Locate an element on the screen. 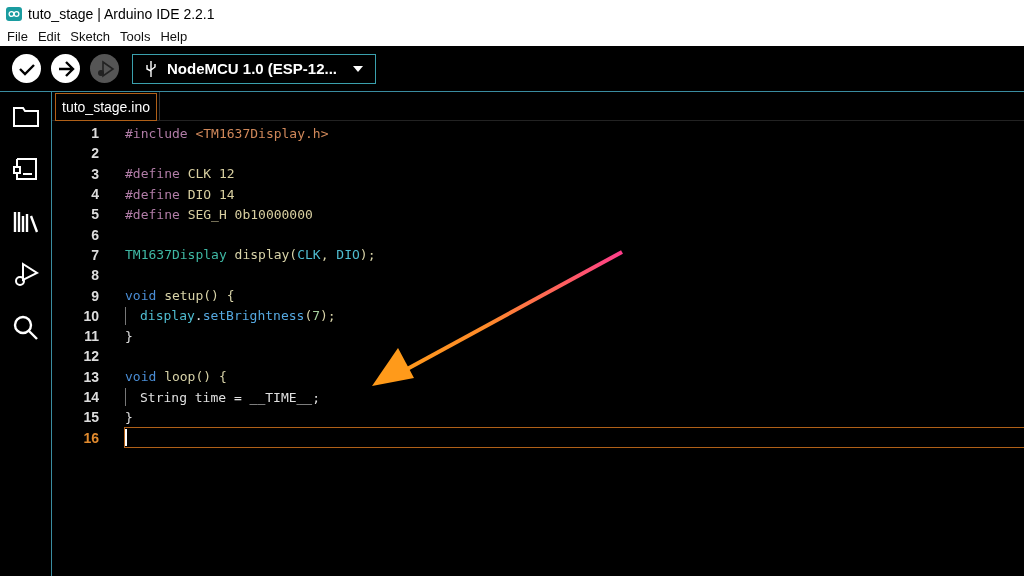  line-number: 4 is located at coordinates (94, 194).